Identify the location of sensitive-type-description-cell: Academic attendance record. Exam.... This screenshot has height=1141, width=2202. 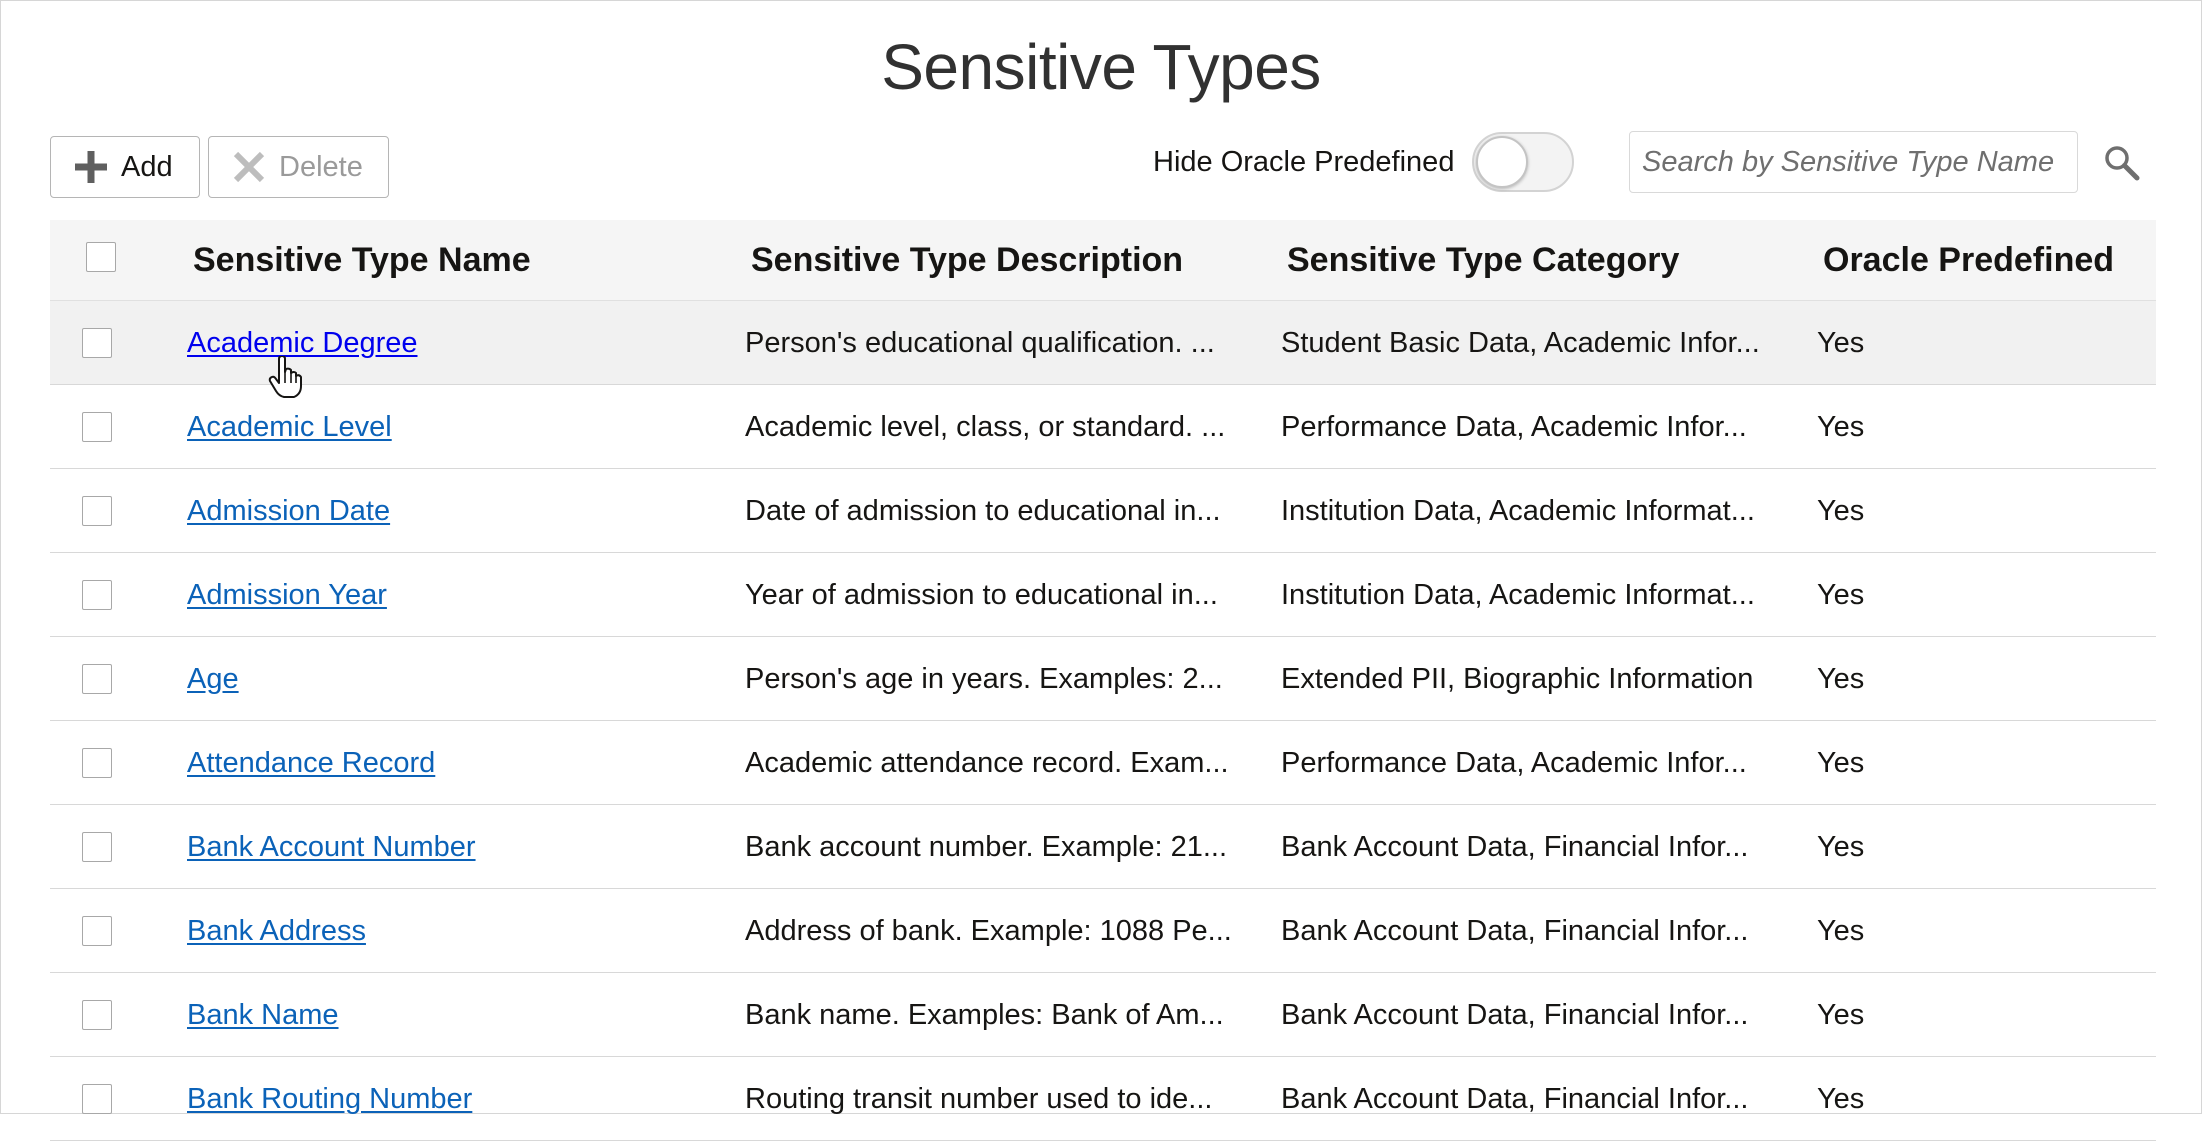
(987, 763).